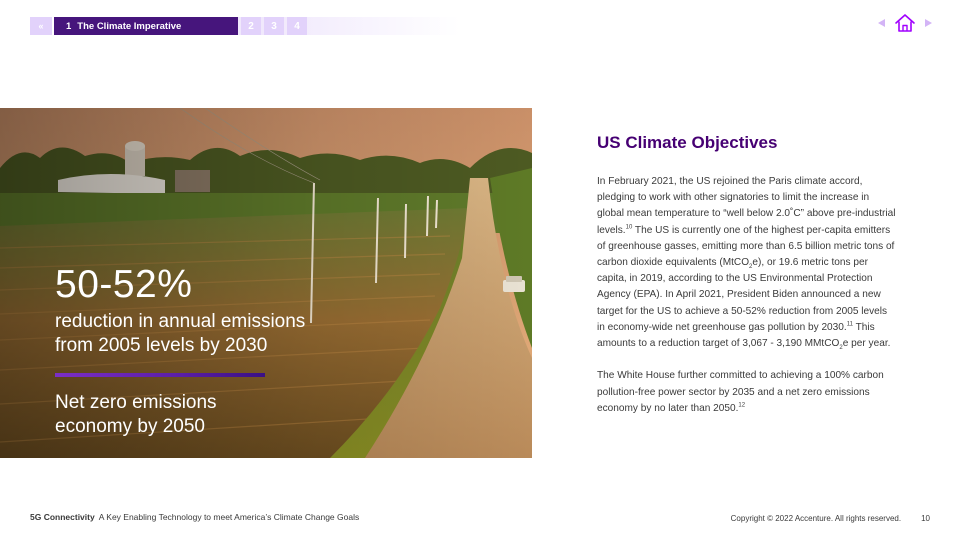  Describe the element at coordinates (136, 402) in the screenshot. I see `goal-description-line1: Net zero emissions` at that location.